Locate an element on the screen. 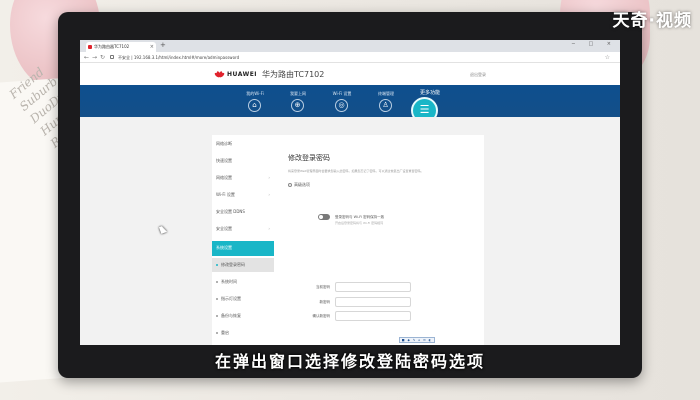 The image size is (700, 400). back-button: ← is located at coordinates (86, 57).